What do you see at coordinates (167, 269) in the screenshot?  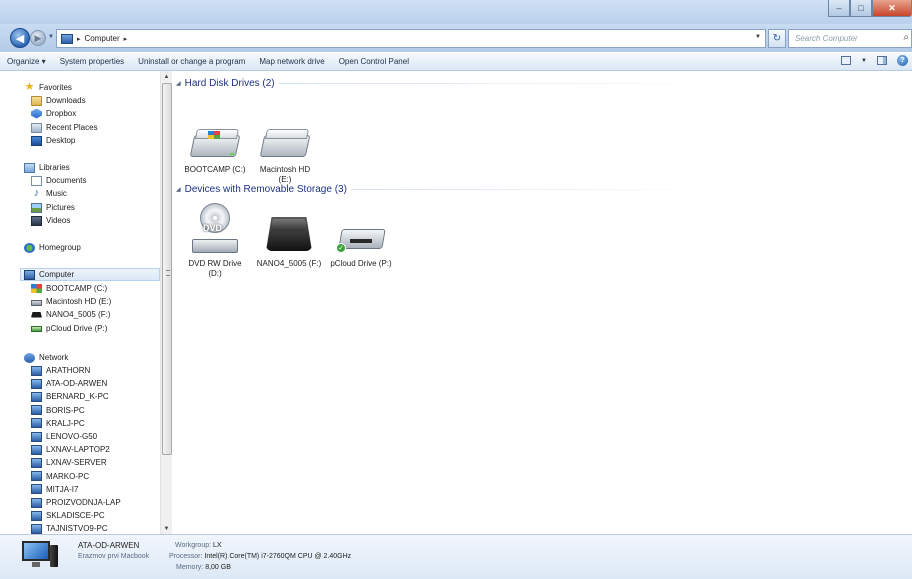 I see `scrollbar-thumb` at bounding box center [167, 269].